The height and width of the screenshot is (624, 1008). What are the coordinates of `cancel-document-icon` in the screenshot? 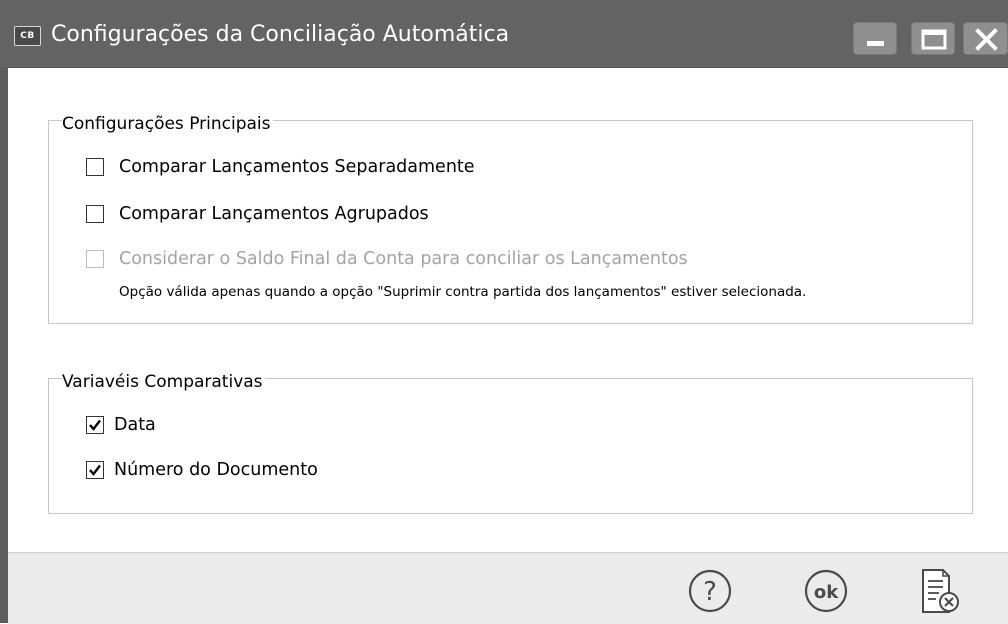 It's located at (941, 592).